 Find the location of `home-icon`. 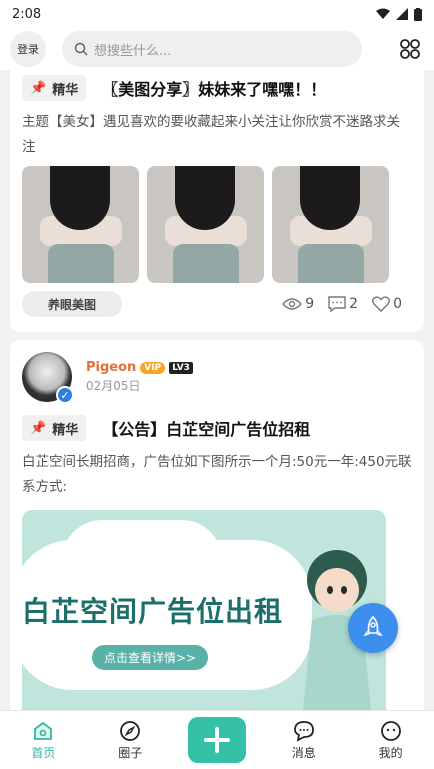

home-icon is located at coordinates (43, 730).